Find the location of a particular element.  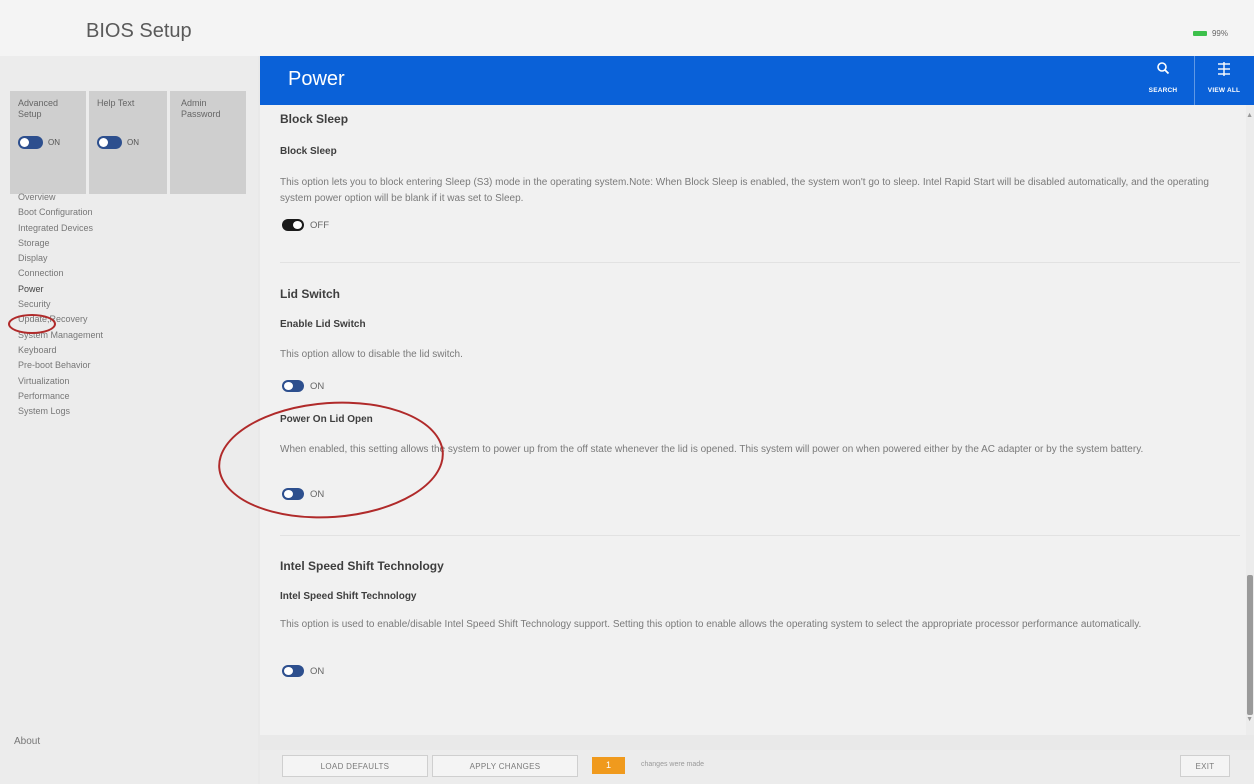

block-sleep-setting-title: Block Sleep is located at coordinates (308, 151).